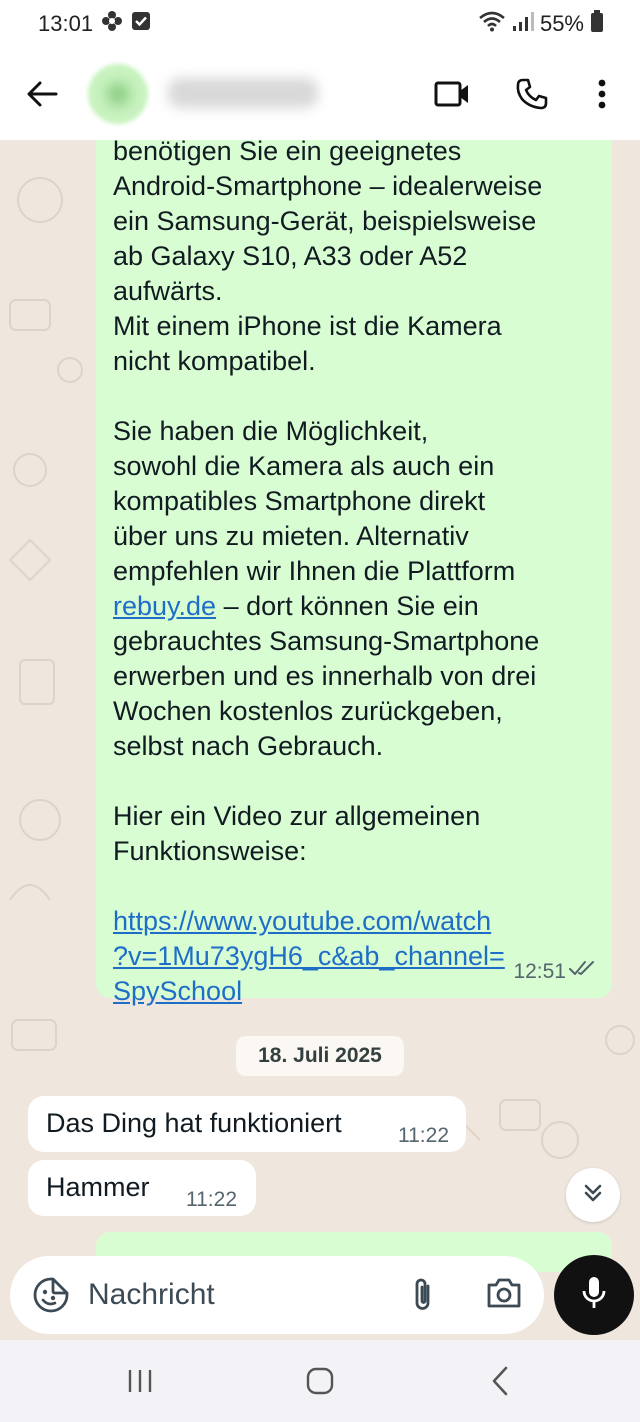  I want to click on msg-line: benötigen Sie ein geeignetes, so click(287, 153).